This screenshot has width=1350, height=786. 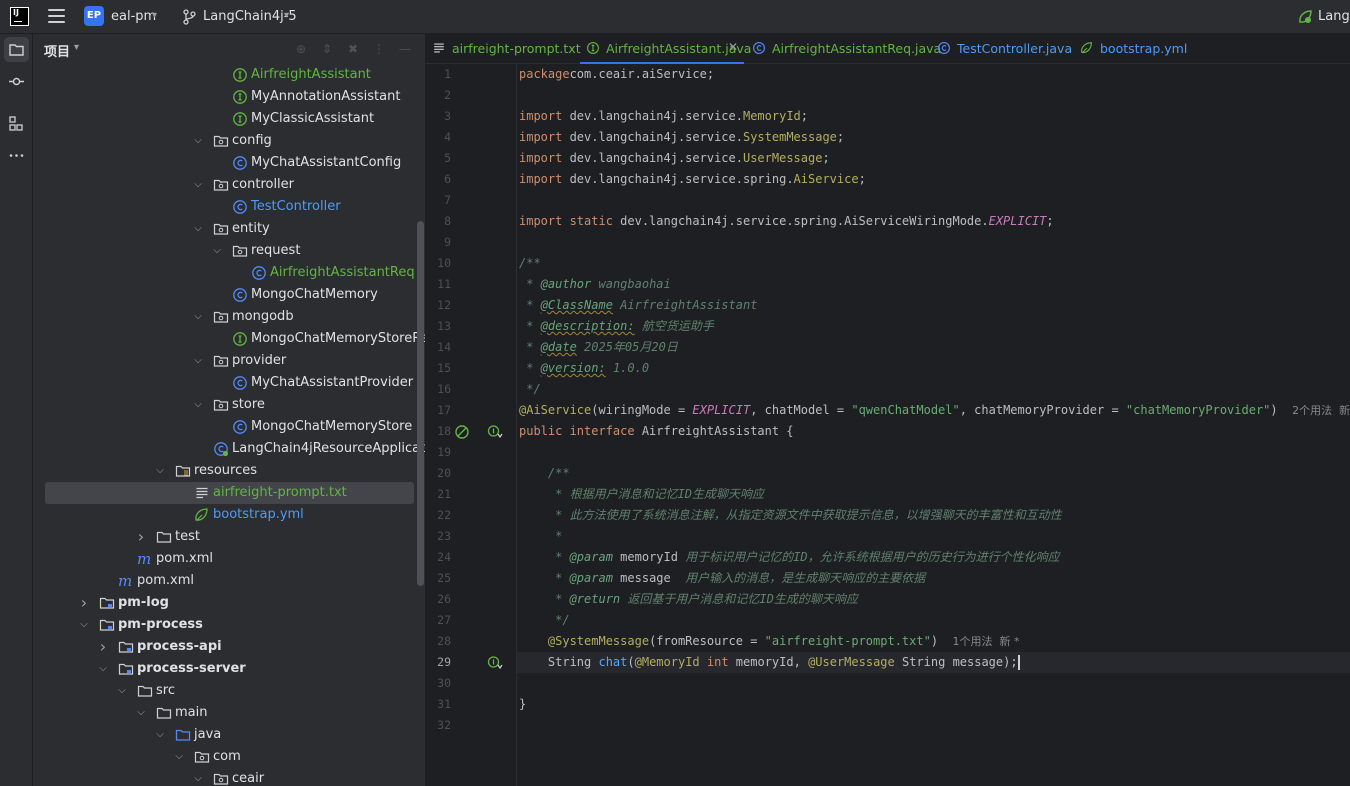 I want to click on line-number: 30, so click(x=438, y=683).